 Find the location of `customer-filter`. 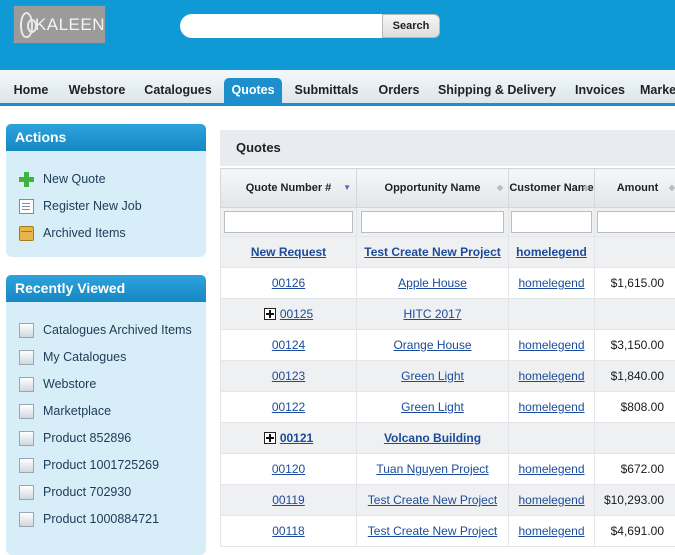

customer-filter is located at coordinates (551, 222).